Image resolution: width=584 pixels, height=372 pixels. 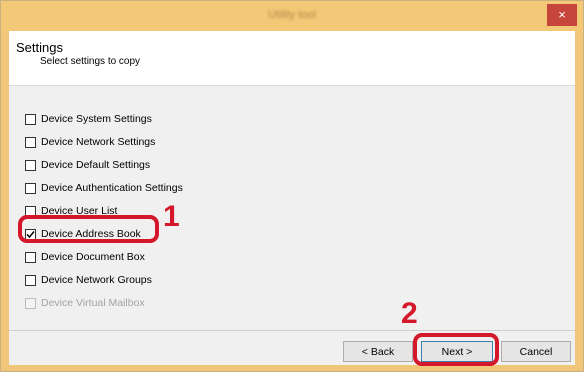 What do you see at coordinates (98, 142) in the screenshot?
I see `option-label: Device Network Settings` at bounding box center [98, 142].